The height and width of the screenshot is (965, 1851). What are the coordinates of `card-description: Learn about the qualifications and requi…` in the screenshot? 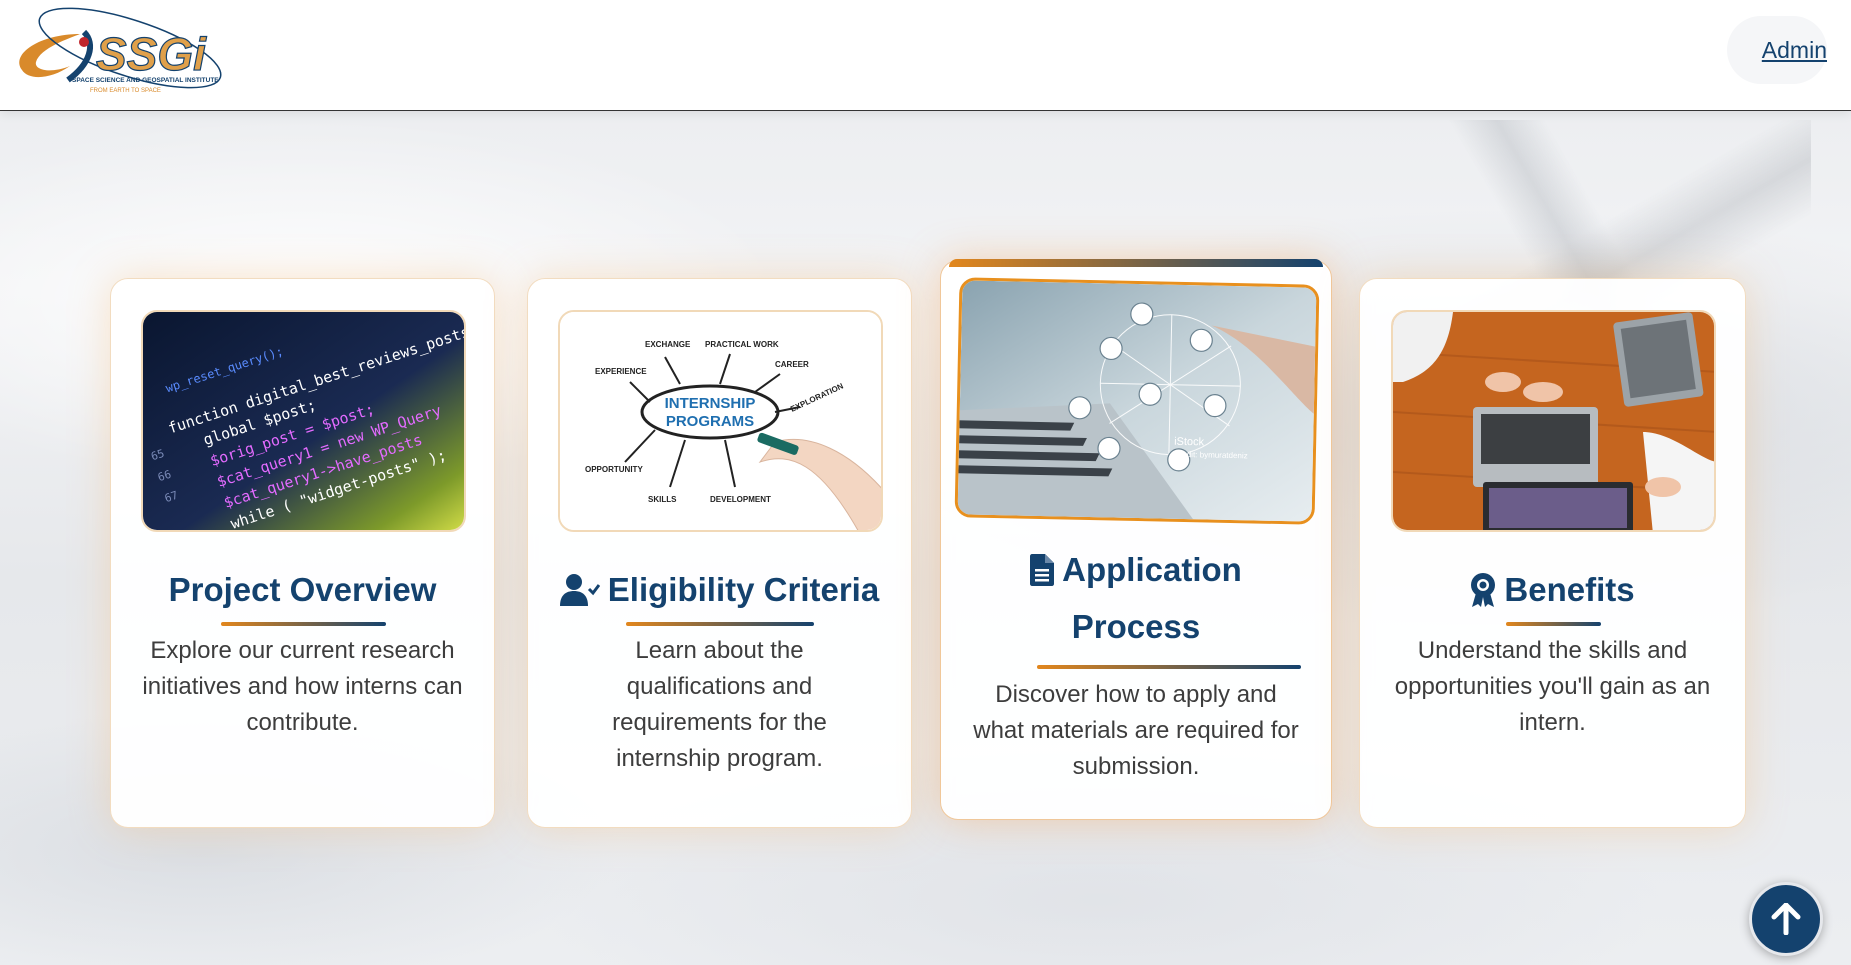 It's located at (719, 704).